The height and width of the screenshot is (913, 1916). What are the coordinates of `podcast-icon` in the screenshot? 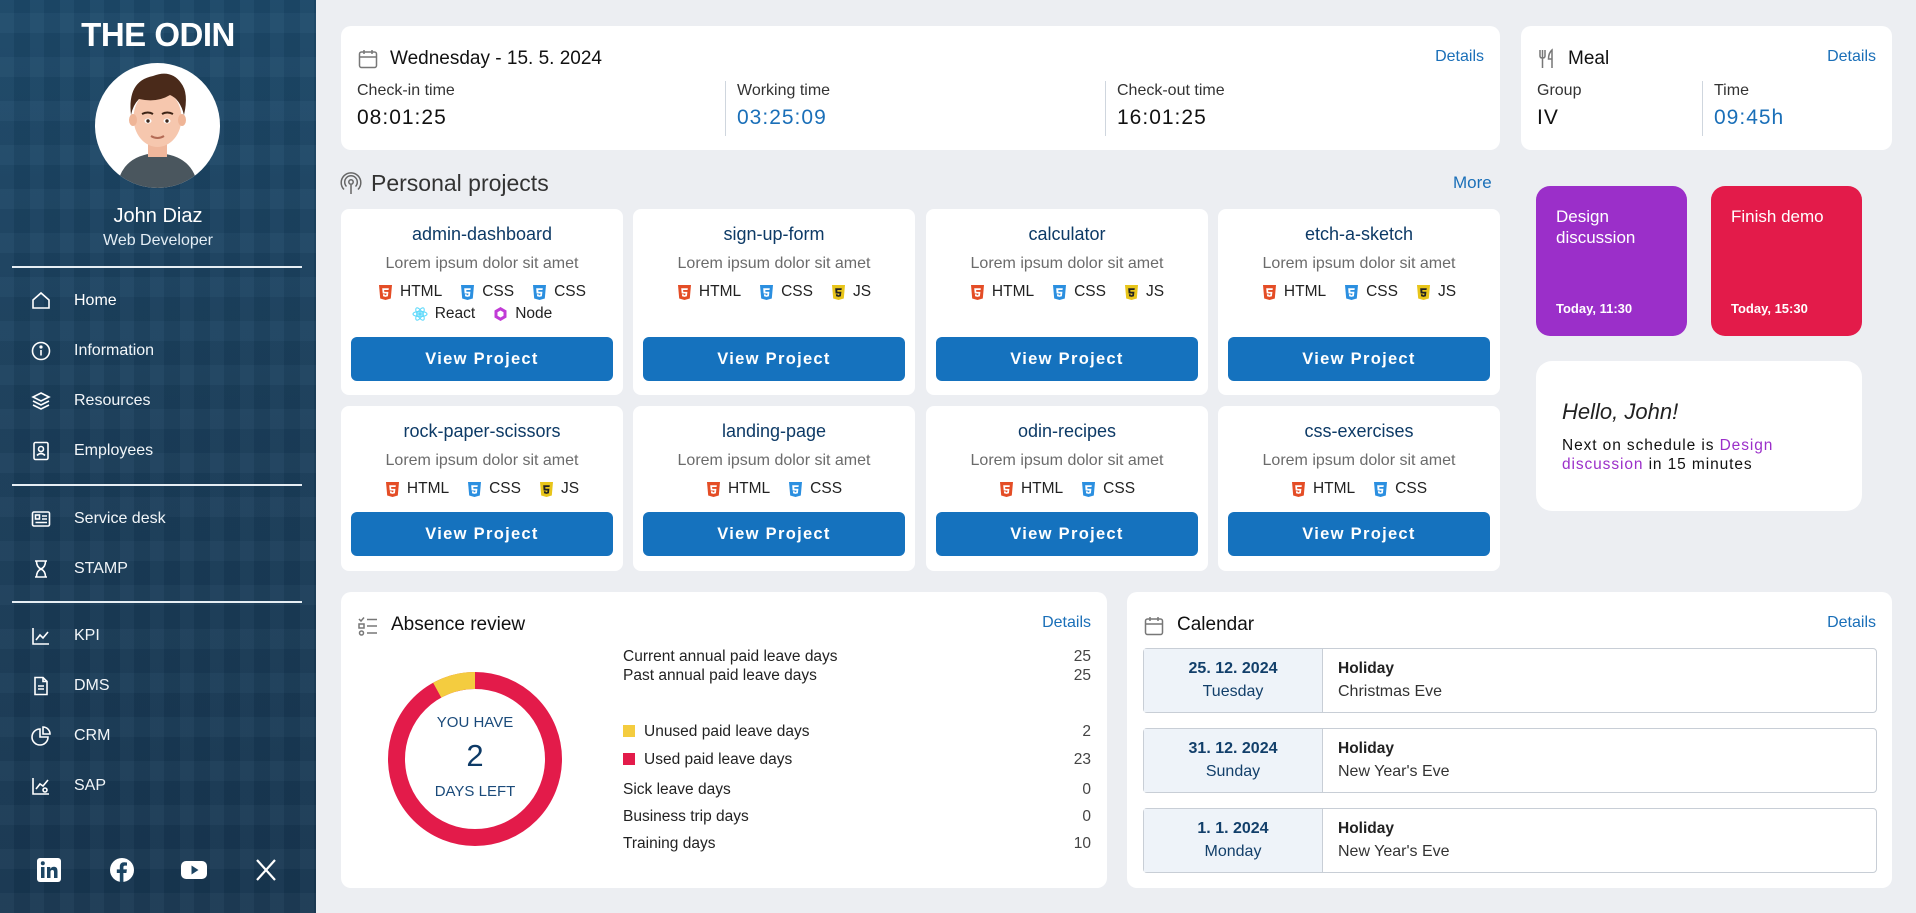 It's located at (351, 186).